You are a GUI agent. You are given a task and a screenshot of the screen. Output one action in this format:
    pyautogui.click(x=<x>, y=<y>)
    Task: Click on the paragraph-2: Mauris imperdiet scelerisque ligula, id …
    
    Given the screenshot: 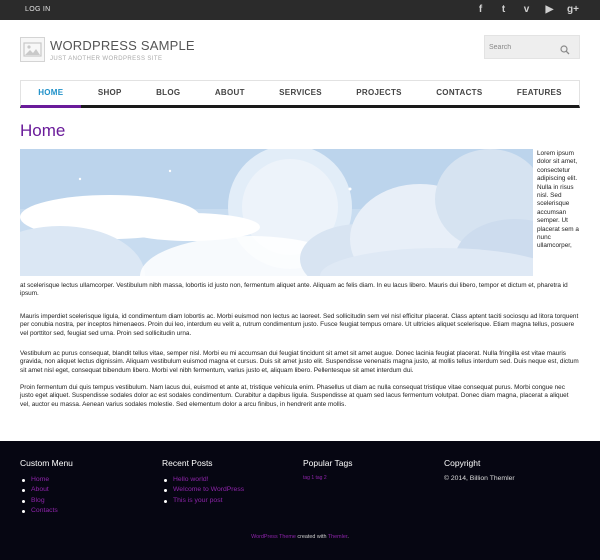 What is the action you would take?
    pyautogui.click(x=299, y=325)
    